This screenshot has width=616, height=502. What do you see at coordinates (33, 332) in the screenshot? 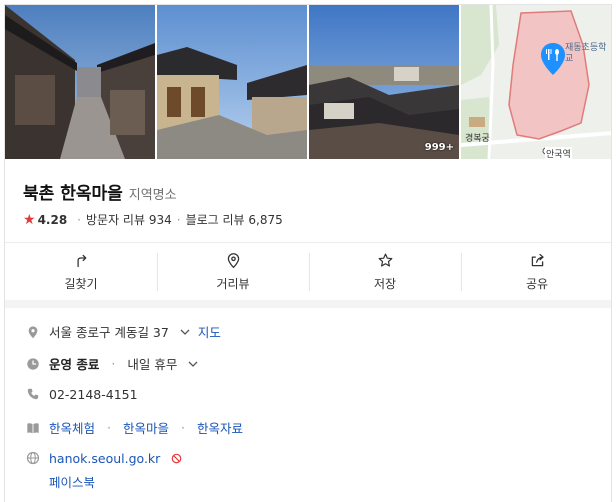
I see `location-pin-icon` at bounding box center [33, 332].